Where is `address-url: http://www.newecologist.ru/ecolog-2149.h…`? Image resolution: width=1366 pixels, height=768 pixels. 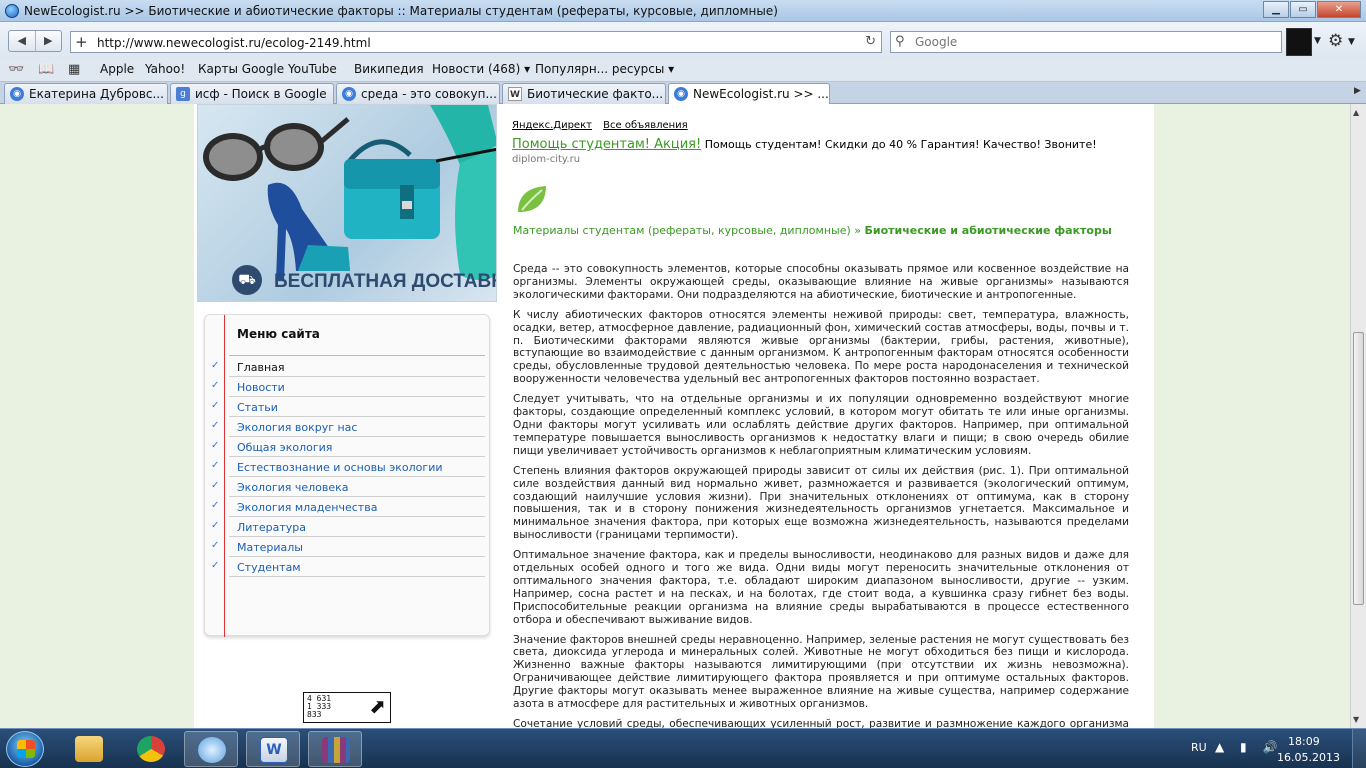
address-url: http://www.newecologist.ru/ecolog-2149.h… is located at coordinates (234, 43).